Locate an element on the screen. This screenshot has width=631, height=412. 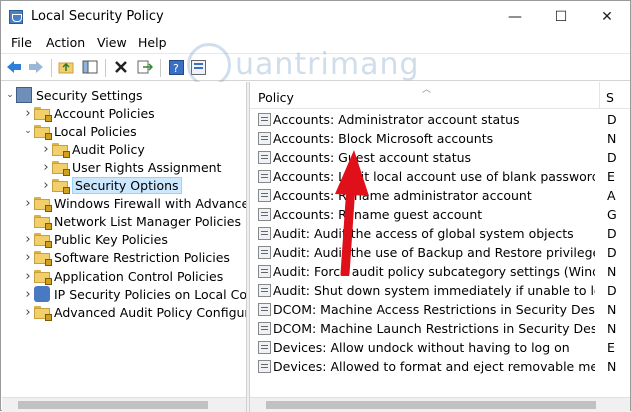
maximize-button: ☐ is located at coordinates (561, 17).